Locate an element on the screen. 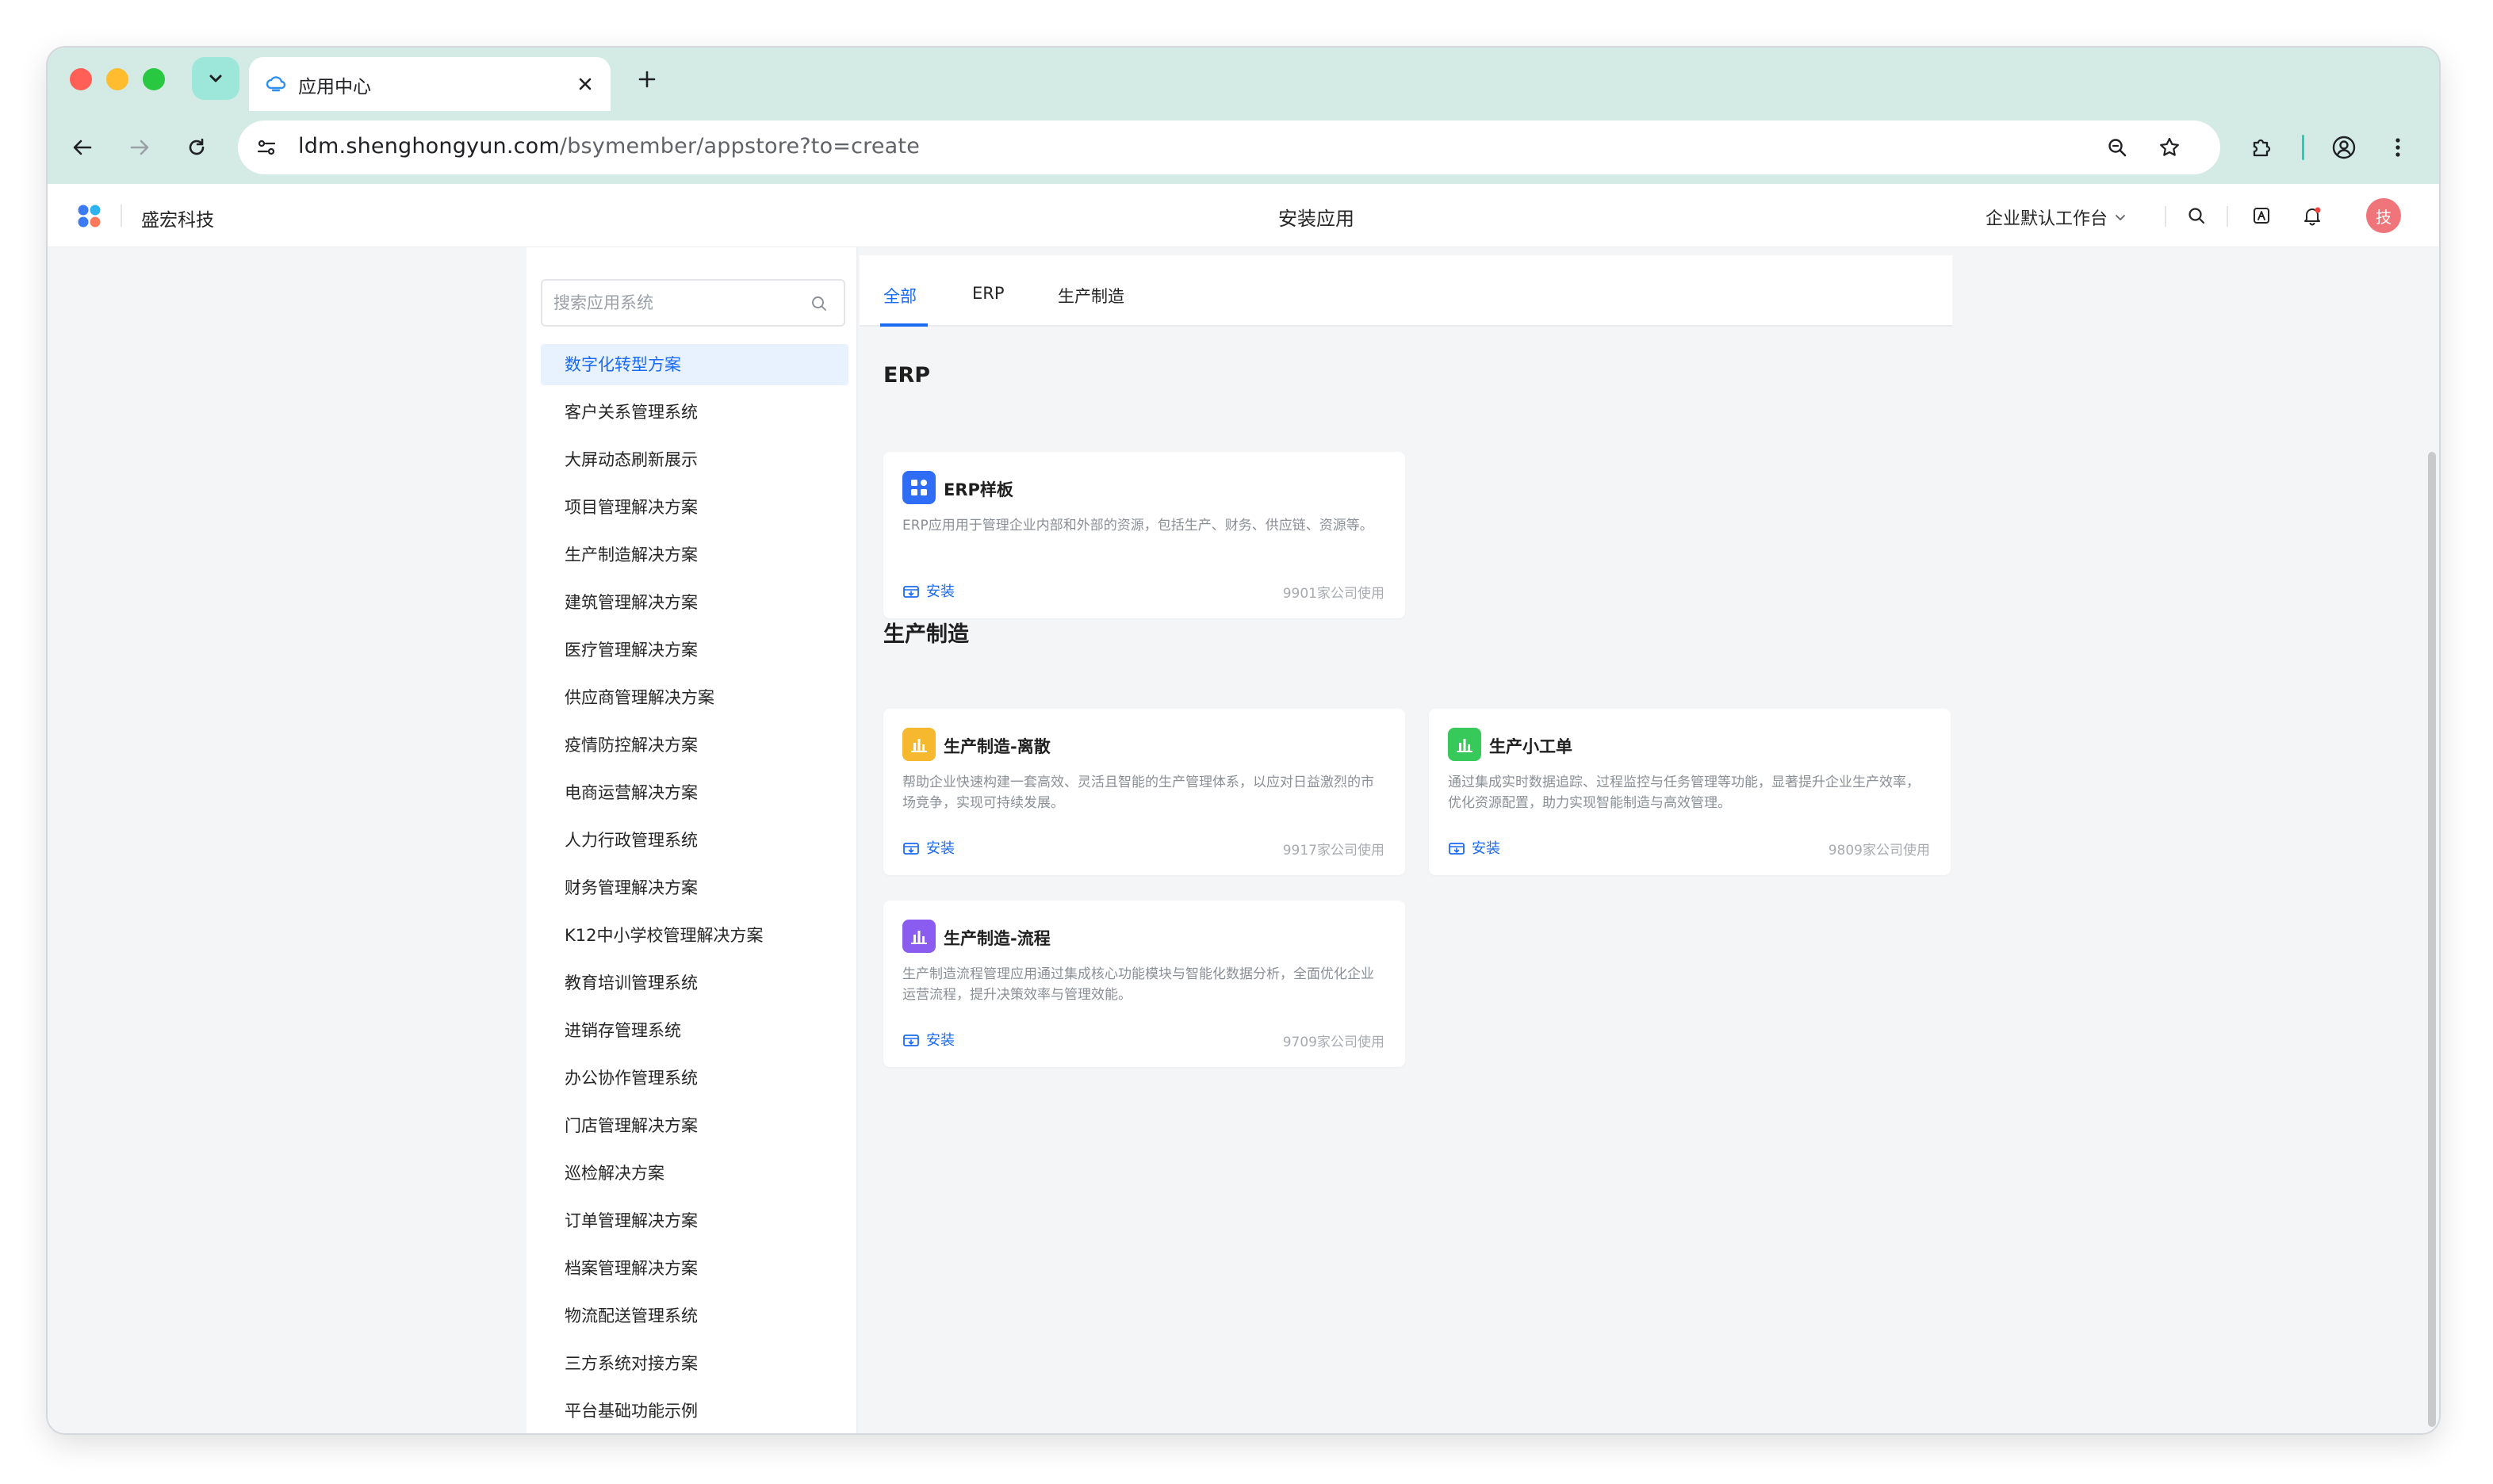 This screenshot has height=1484, width=2493. sidebar-item: 办公协作管理系统 is located at coordinates (694, 1078).